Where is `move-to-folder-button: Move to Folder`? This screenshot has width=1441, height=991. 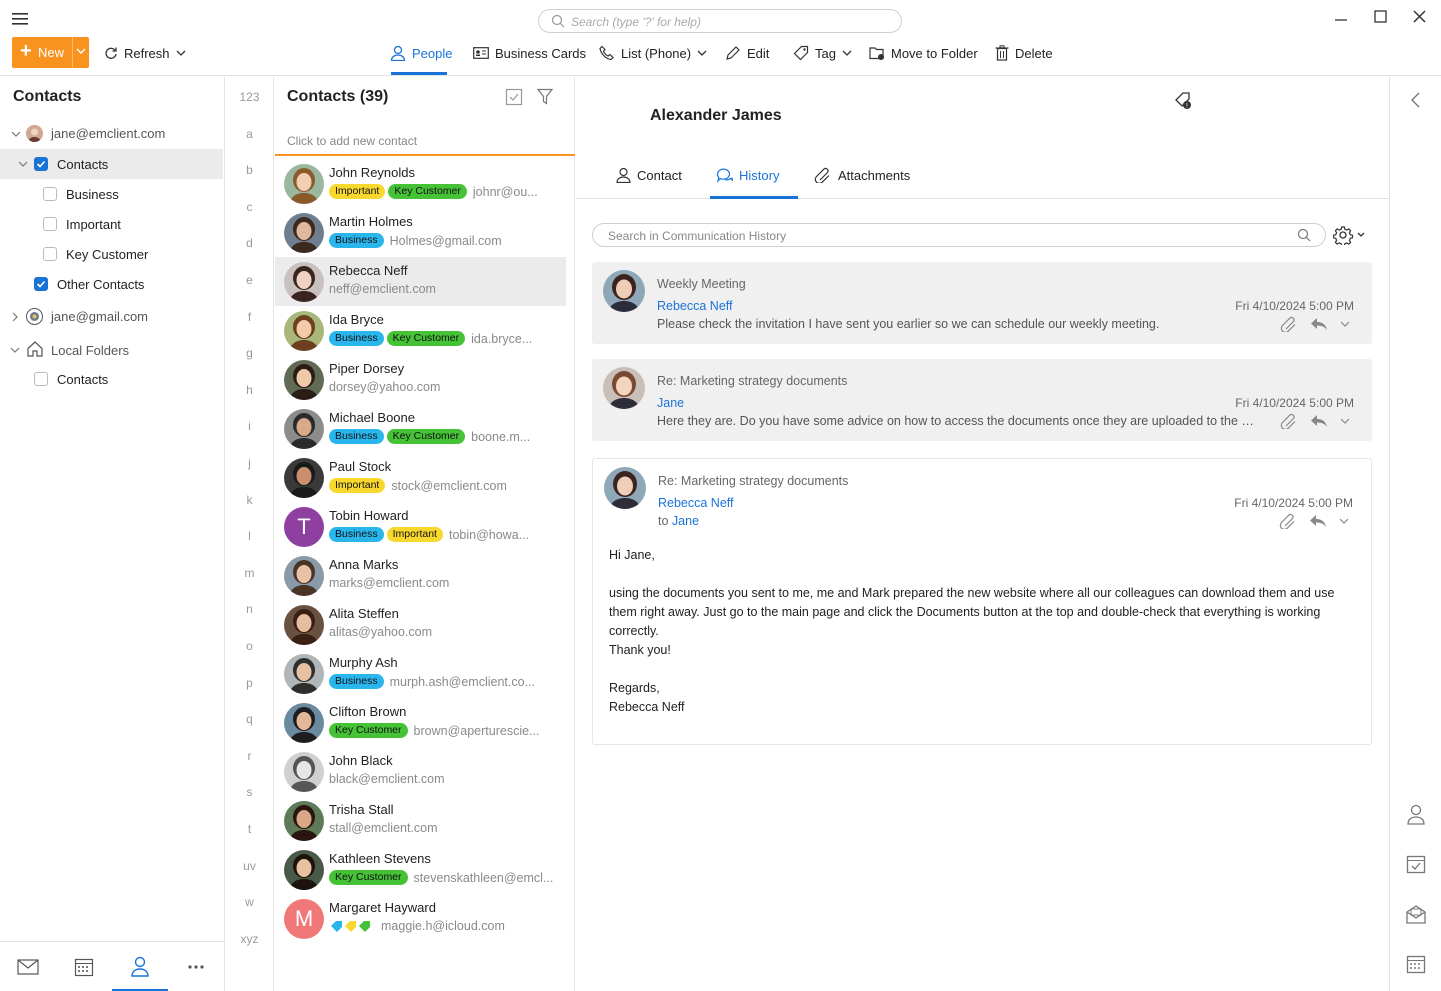 move-to-folder-button: Move to Folder is located at coordinates (923, 53).